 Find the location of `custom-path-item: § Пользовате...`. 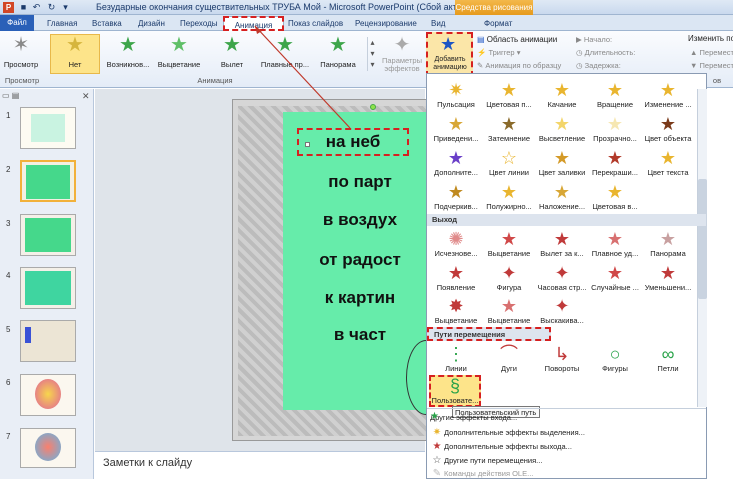

custom-path-item: § Пользовате... is located at coordinates (455, 390).